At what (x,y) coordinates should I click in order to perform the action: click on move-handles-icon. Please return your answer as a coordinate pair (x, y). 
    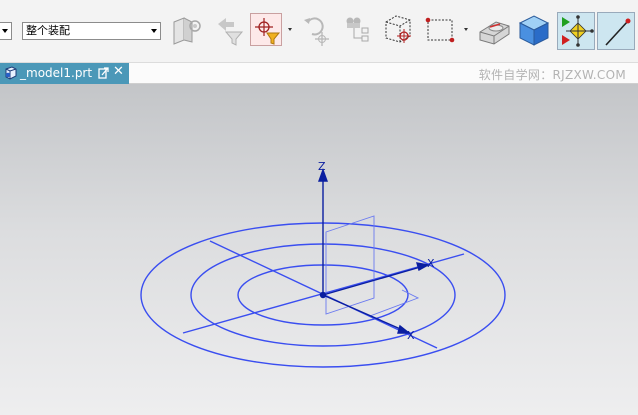
    Looking at the image, I should click on (578, 31).